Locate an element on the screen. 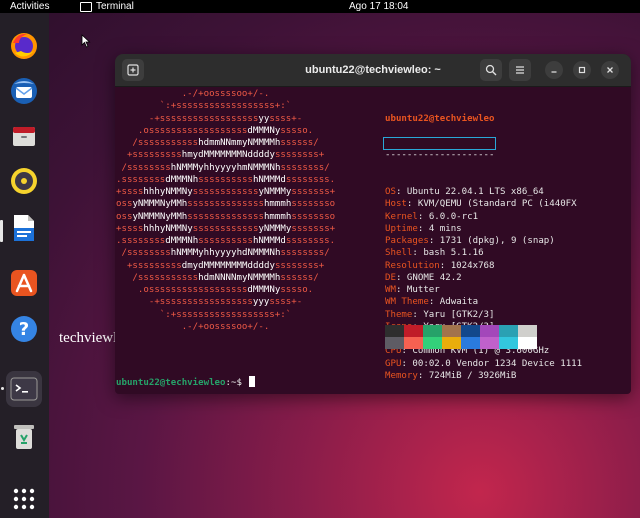  info-value: Yaru [GTK2/3] is located at coordinates (459, 314).